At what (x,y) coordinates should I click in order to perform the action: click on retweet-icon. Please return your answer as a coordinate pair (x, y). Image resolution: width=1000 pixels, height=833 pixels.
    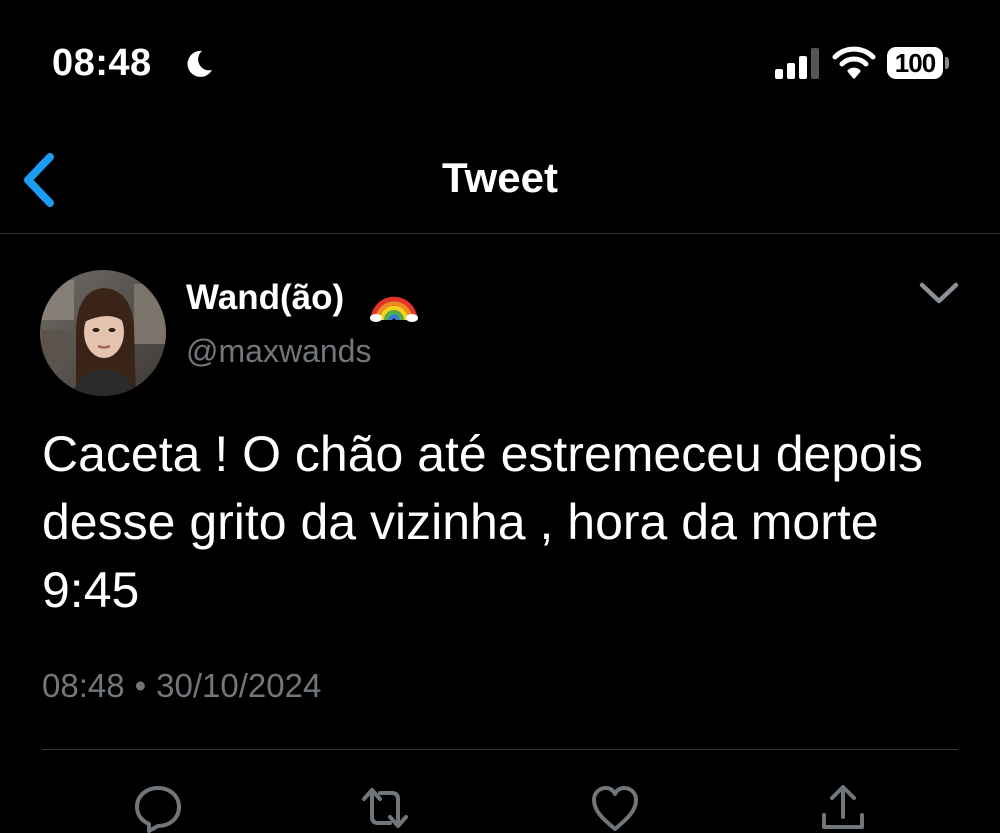
    Looking at the image, I should click on (385, 808).